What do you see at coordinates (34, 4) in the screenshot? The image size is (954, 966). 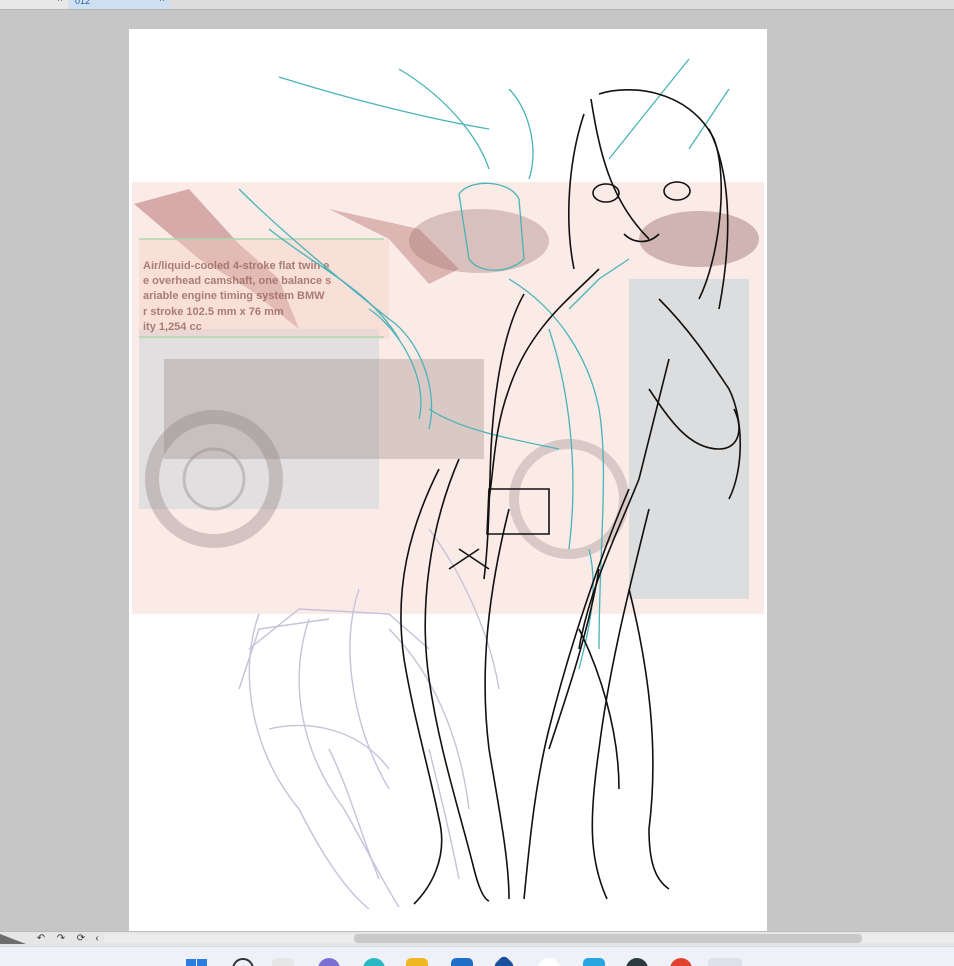 I see `tab-previous-document: ×` at bounding box center [34, 4].